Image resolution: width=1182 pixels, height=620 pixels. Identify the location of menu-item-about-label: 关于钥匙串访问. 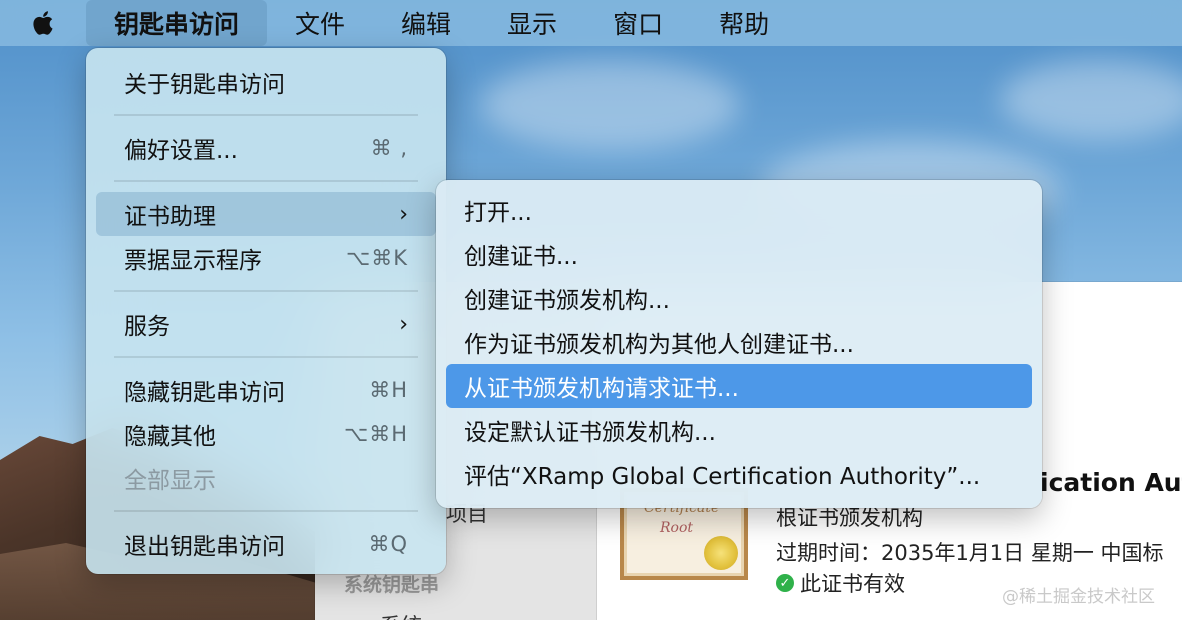
(204, 85).